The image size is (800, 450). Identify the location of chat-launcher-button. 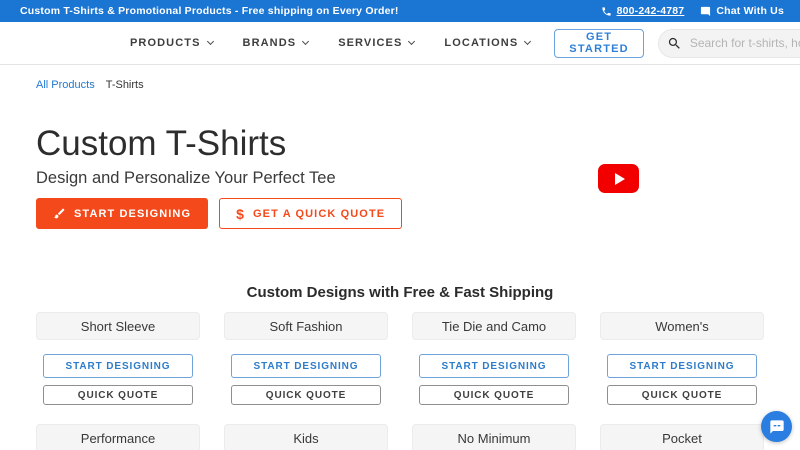
(776, 426).